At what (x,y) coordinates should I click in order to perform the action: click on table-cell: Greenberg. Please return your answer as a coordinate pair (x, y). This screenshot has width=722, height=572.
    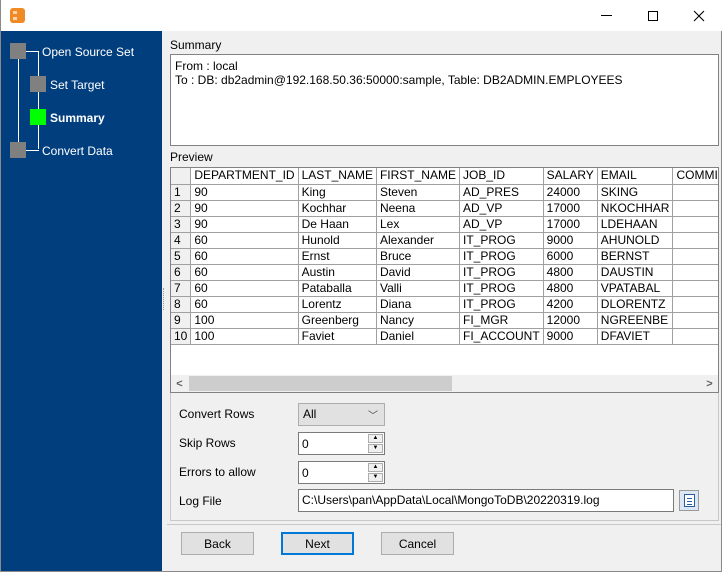
    Looking at the image, I should click on (337, 320).